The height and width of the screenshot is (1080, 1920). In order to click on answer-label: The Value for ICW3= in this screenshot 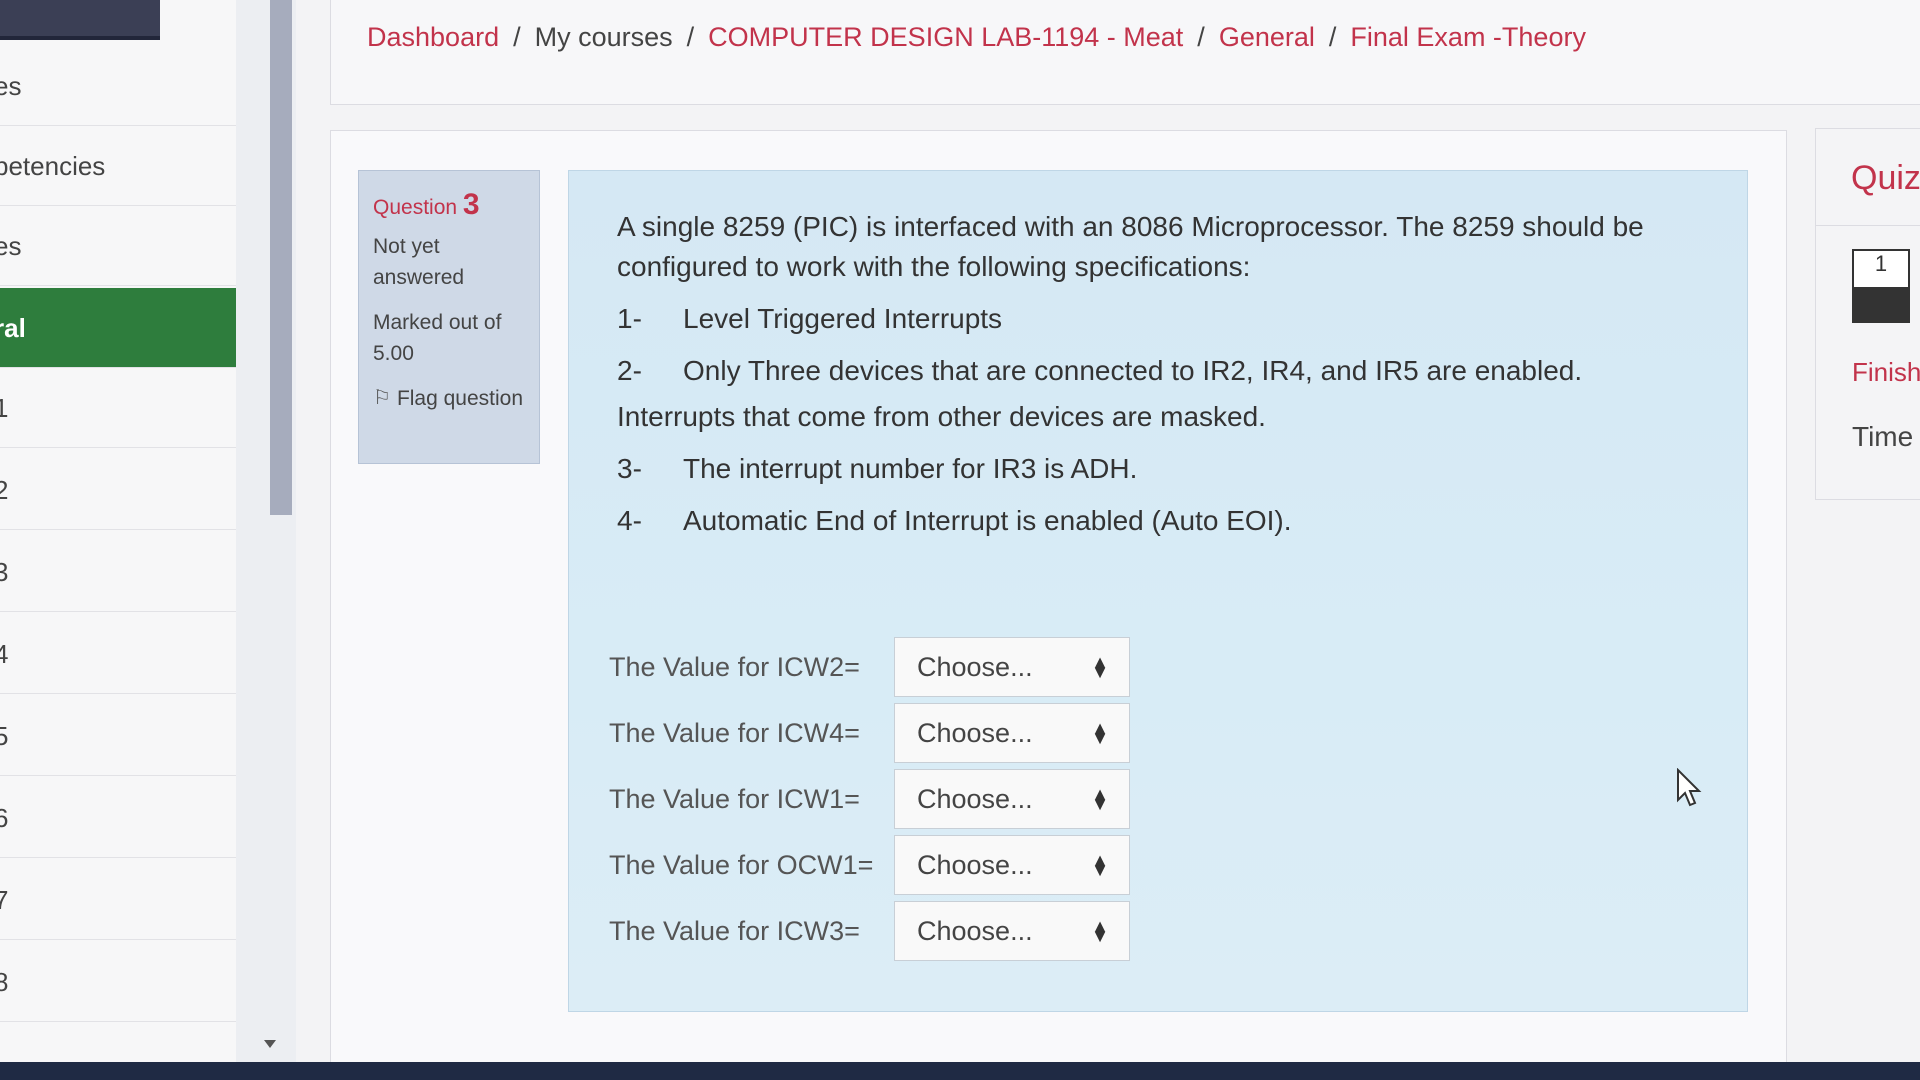, I will do `click(734, 930)`.